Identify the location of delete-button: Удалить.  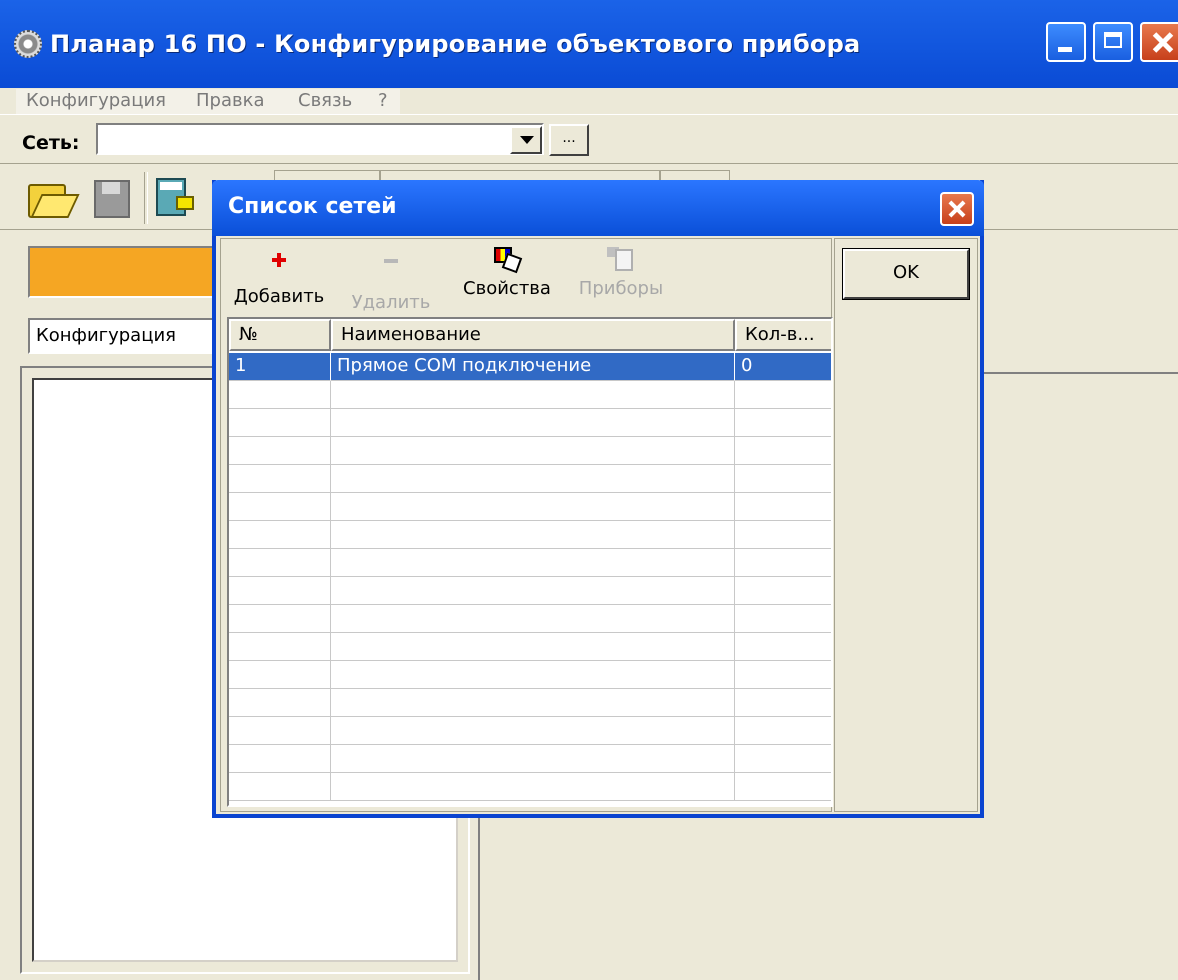
(391, 279).